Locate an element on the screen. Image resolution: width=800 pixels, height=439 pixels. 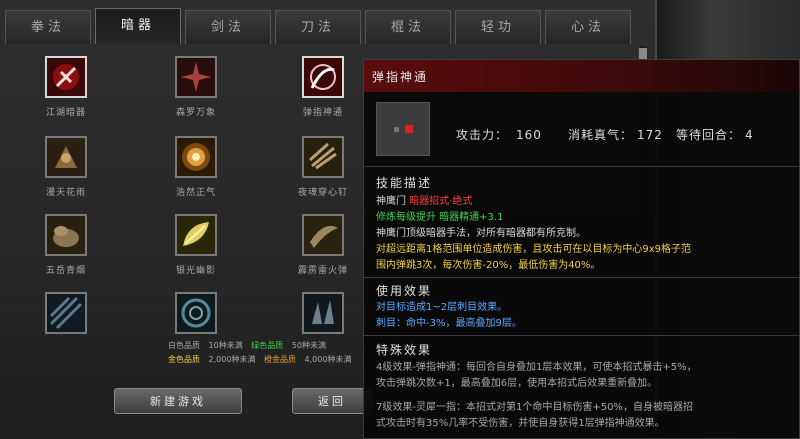
cost-label: 消耗真气： is located at coordinates (601, 135).